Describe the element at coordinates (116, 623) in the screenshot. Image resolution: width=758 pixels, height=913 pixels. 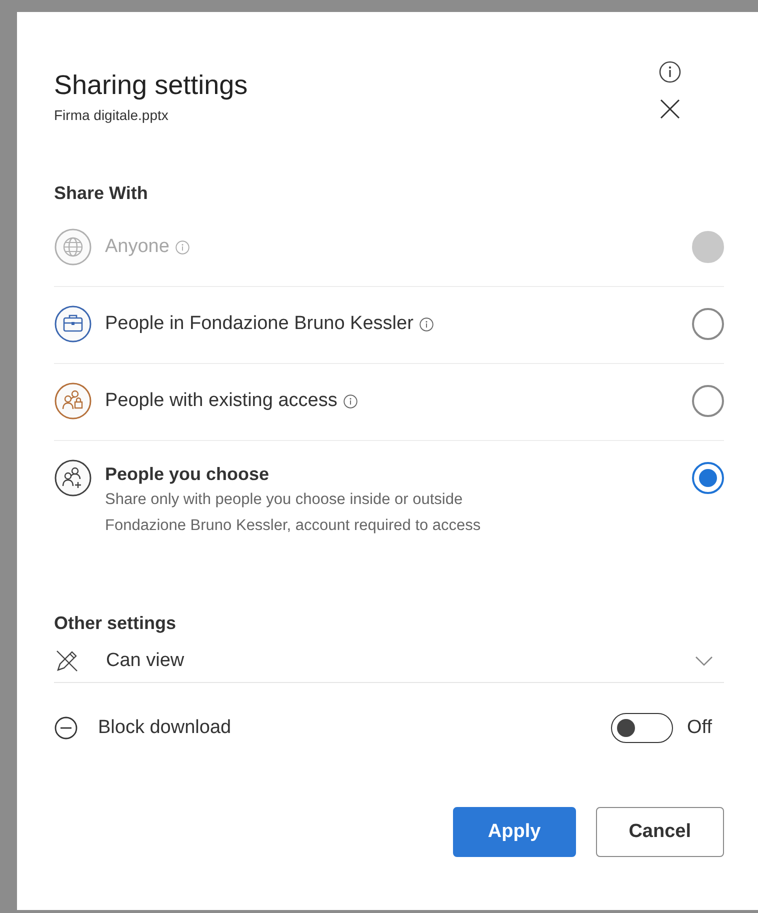
I see `section-heading: Other settings` at that location.